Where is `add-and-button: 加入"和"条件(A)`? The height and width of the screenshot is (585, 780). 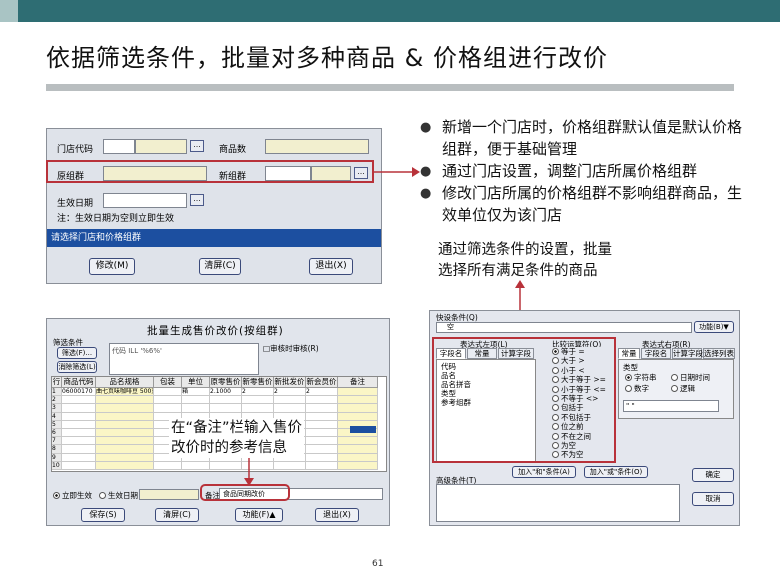 add-and-button: 加入"和"条件(A) is located at coordinates (544, 472).